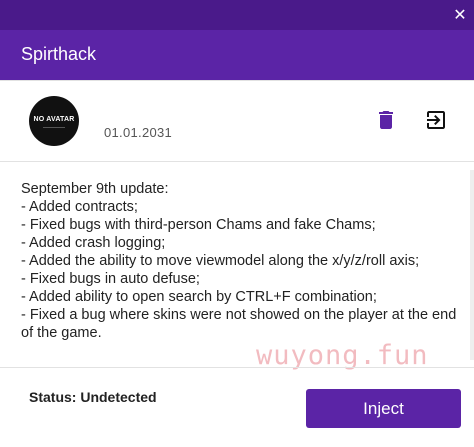  Describe the element at coordinates (237, 161) in the screenshot. I see `profile-divider` at that location.